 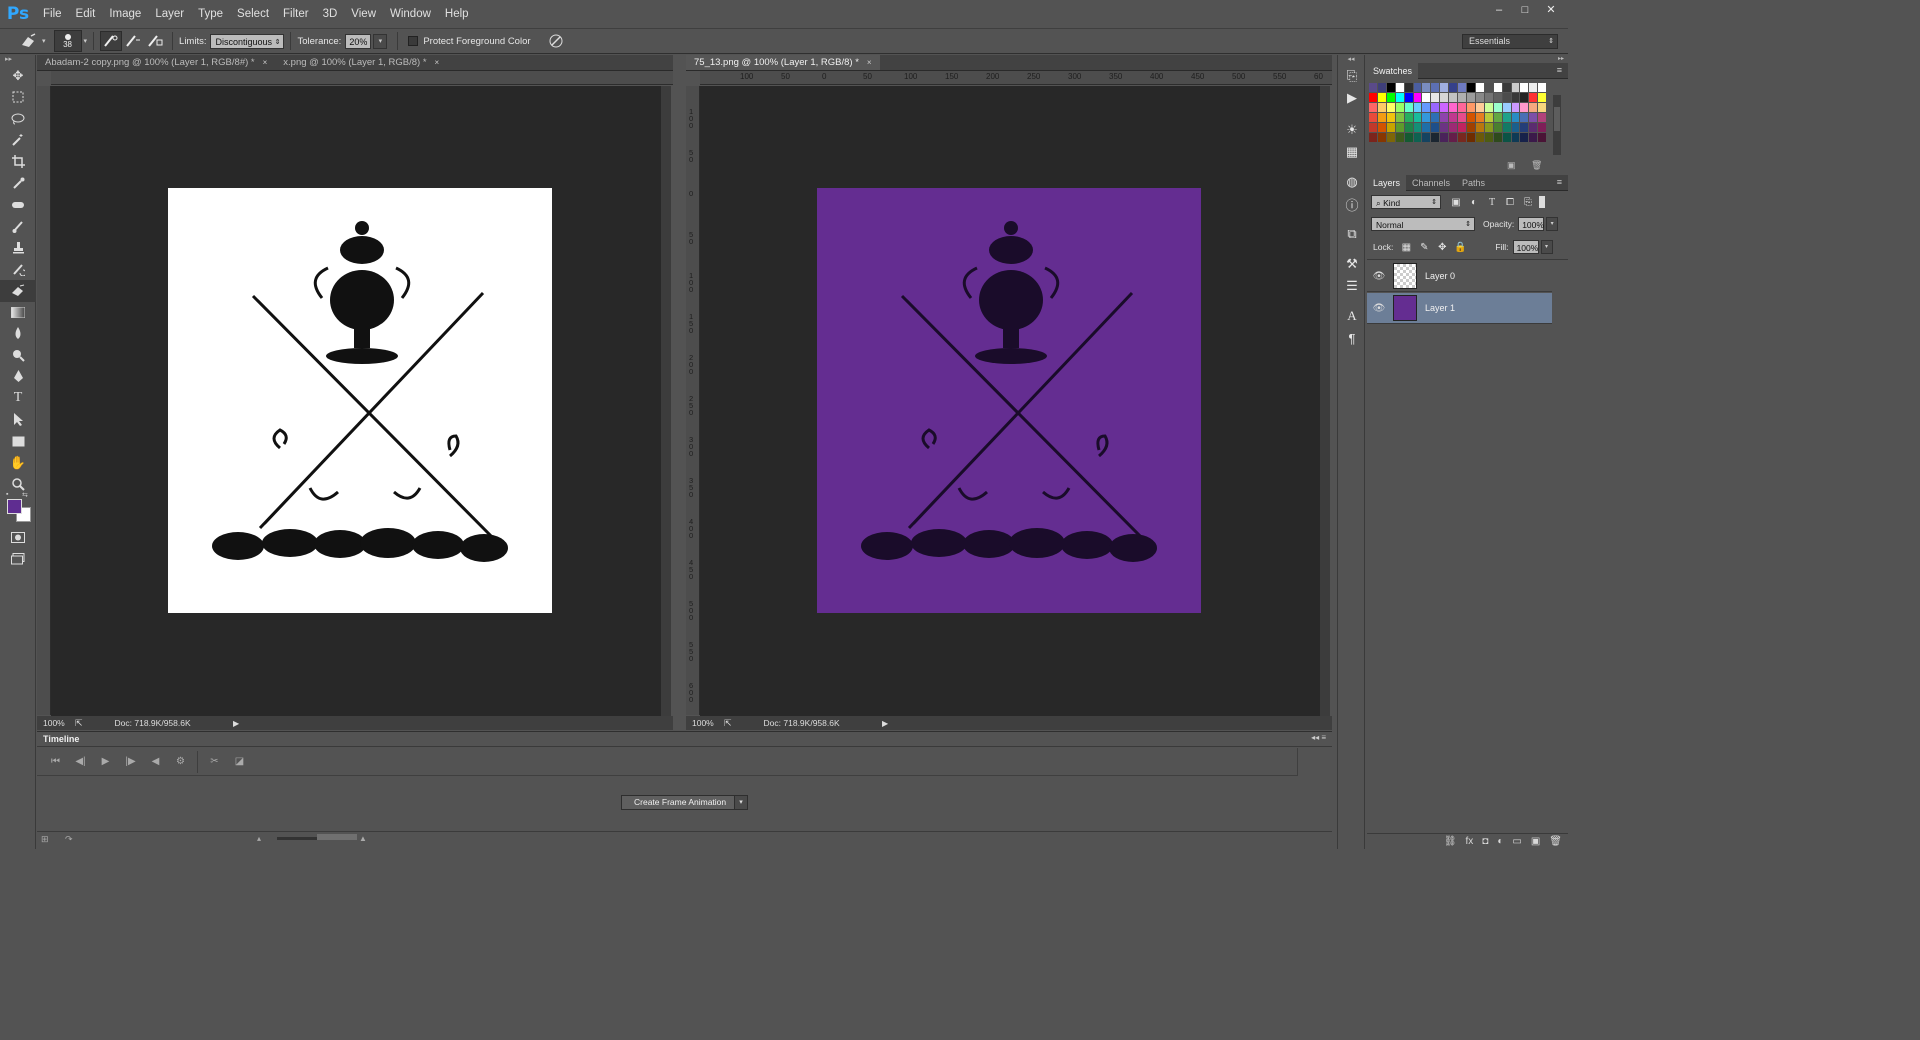 What do you see at coordinates (239, 761) in the screenshot?
I see `transition-icon: ◪` at bounding box center [239, 761].